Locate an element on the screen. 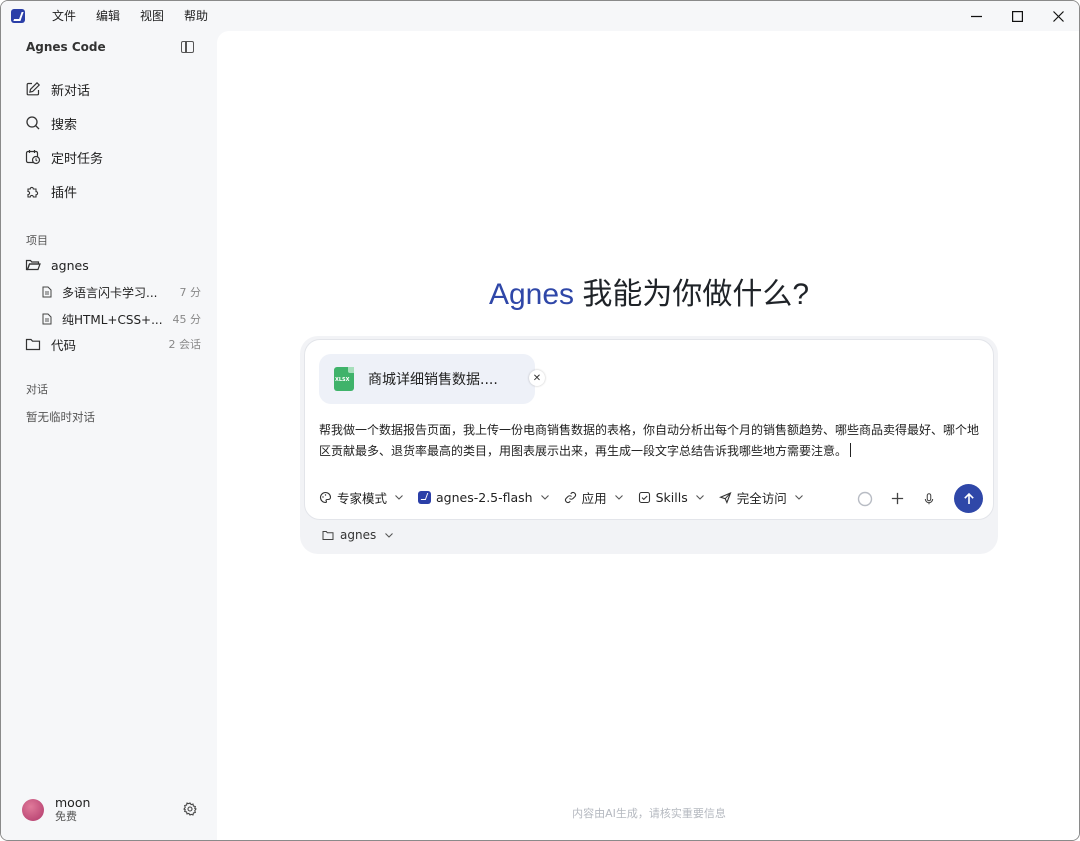 The height and width of the screenshot is (841, 1080). nav-label: 定时任务 is located at coordinates (77, 159).